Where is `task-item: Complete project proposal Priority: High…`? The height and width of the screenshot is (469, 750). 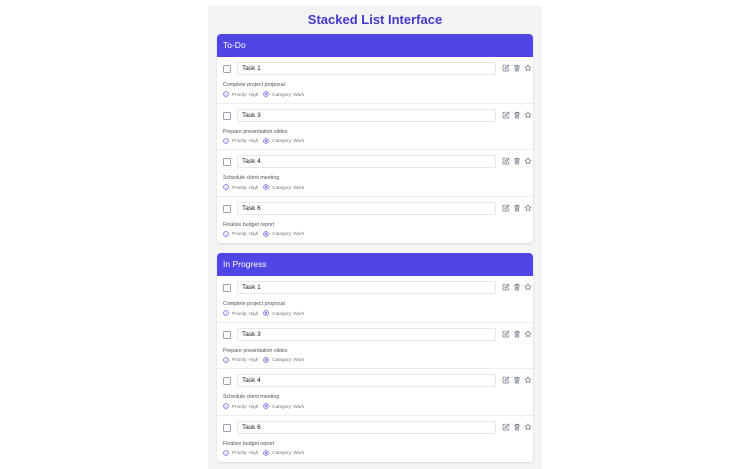 task-item: Complete project proposal Priority: High… is located at coordinates (375, 80).